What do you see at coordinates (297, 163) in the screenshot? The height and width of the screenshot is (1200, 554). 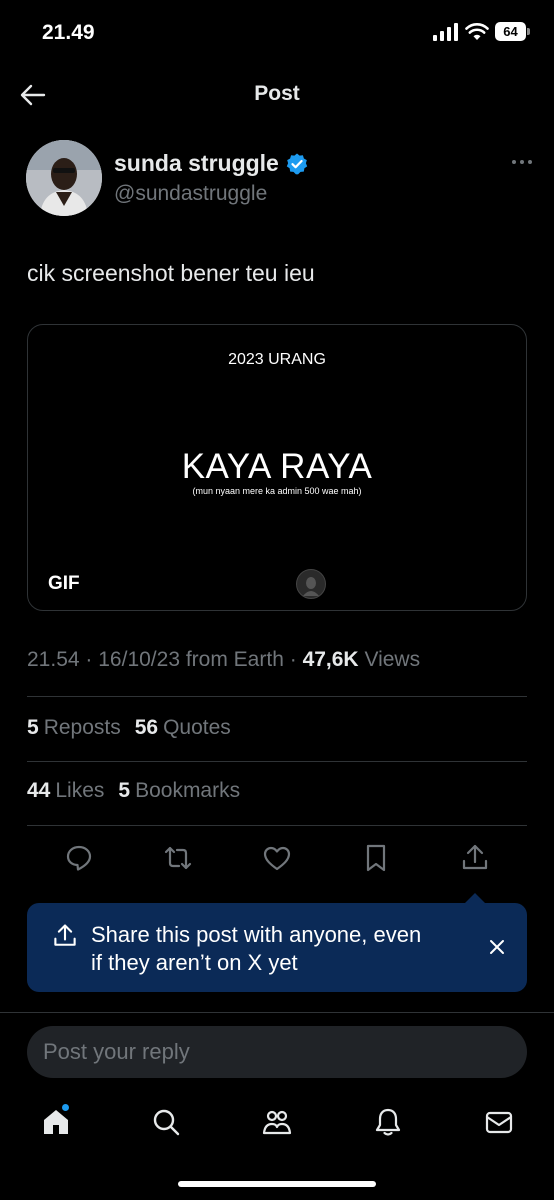 I see `verified-badge-icon` at bounding box center [297, 163].